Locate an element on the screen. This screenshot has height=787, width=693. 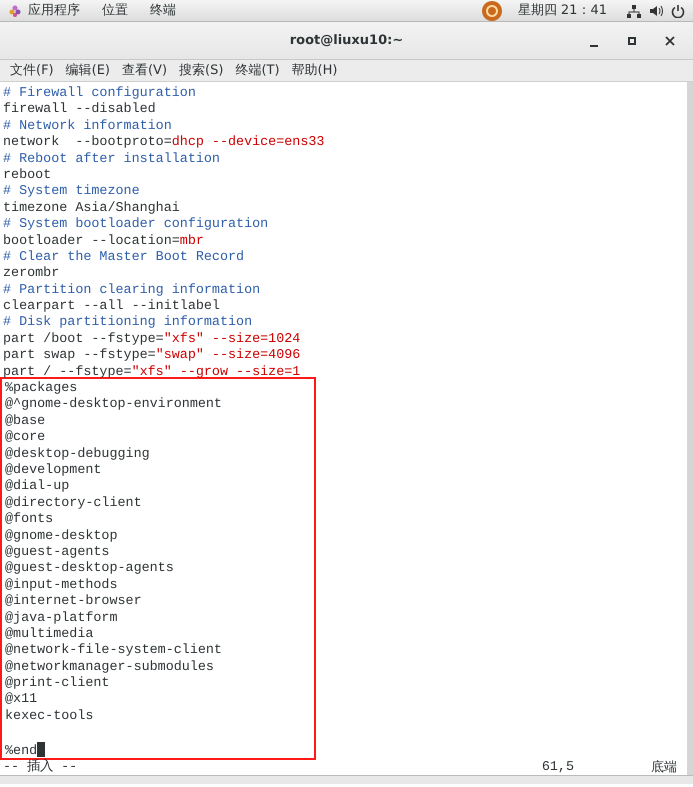
mode-indicator: -- 插入 -- is located at coordinates (40, 767).